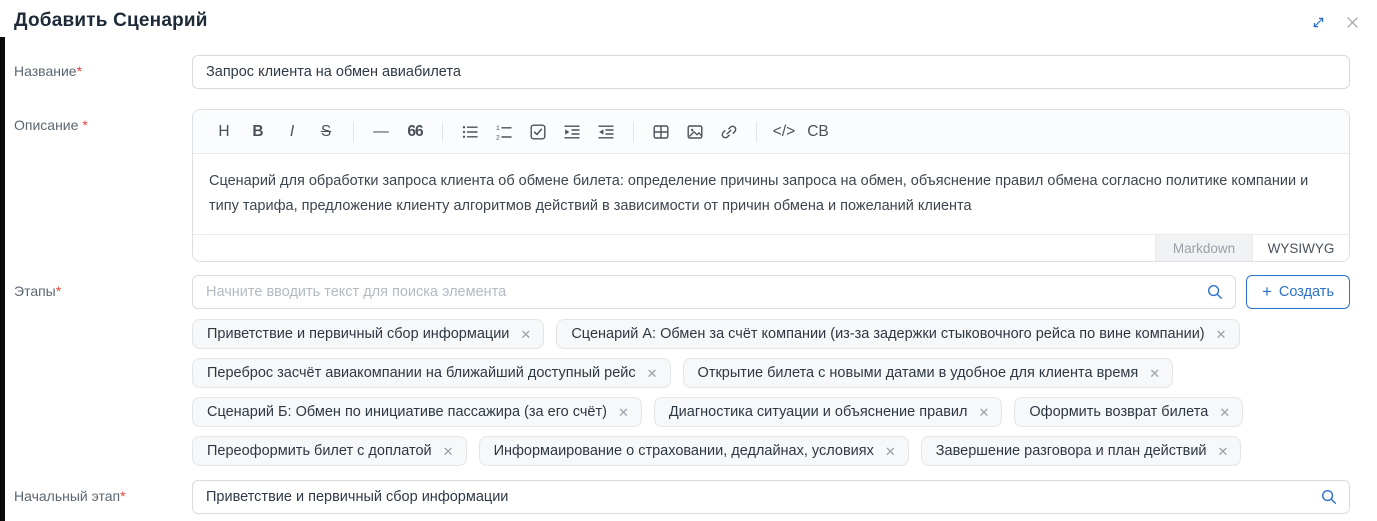 The height and width of the screenshot is (521, 1377). Describe the element at coordinates (70, 496) in the screenshot. I see `initial-stage-label: Начальный этап*` at that location.